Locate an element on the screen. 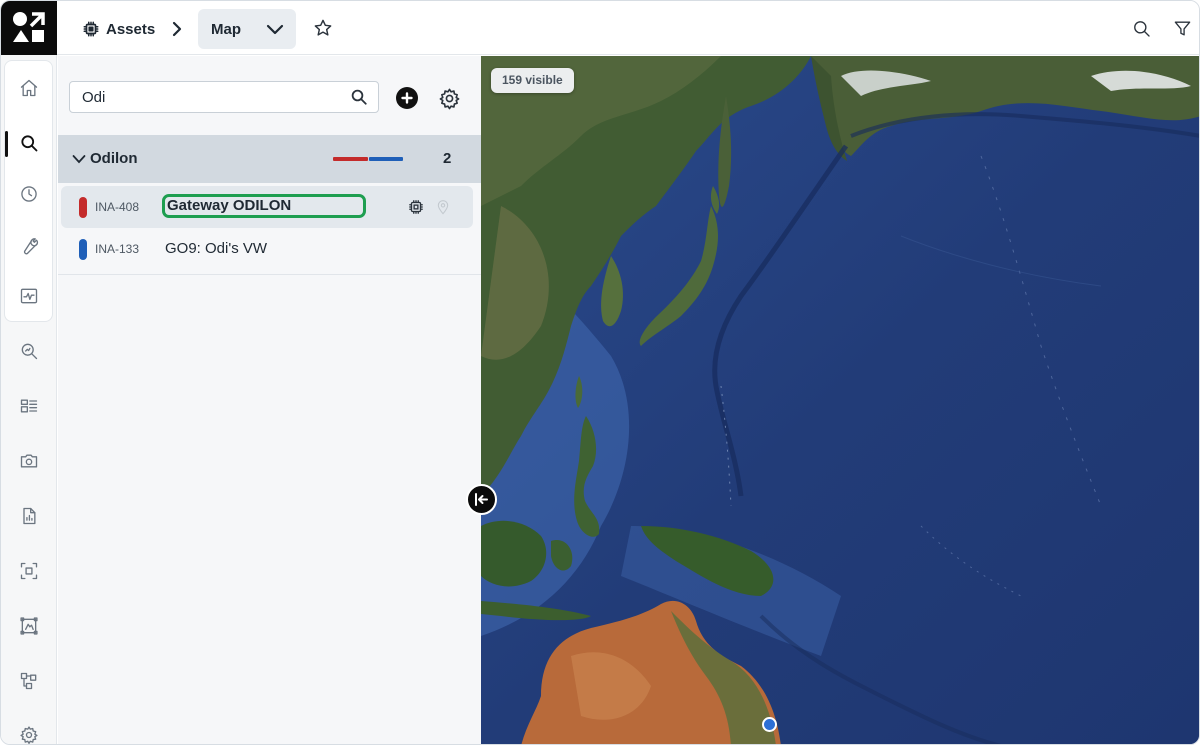  device-chip-icon is located at coordinates (416, 207).